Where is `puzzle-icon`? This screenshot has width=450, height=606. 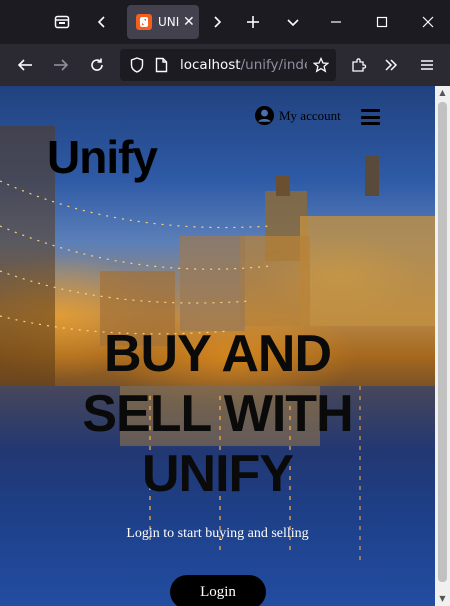 puzzle-icon is located at coordinates (359, 65).